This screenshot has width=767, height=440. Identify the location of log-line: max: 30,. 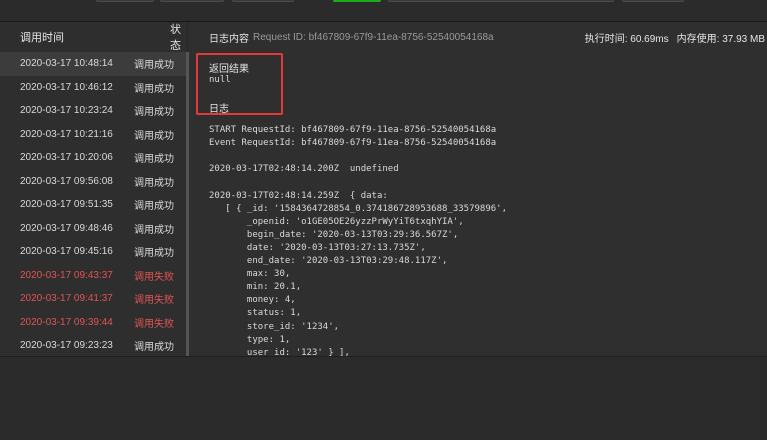
(250, 274).